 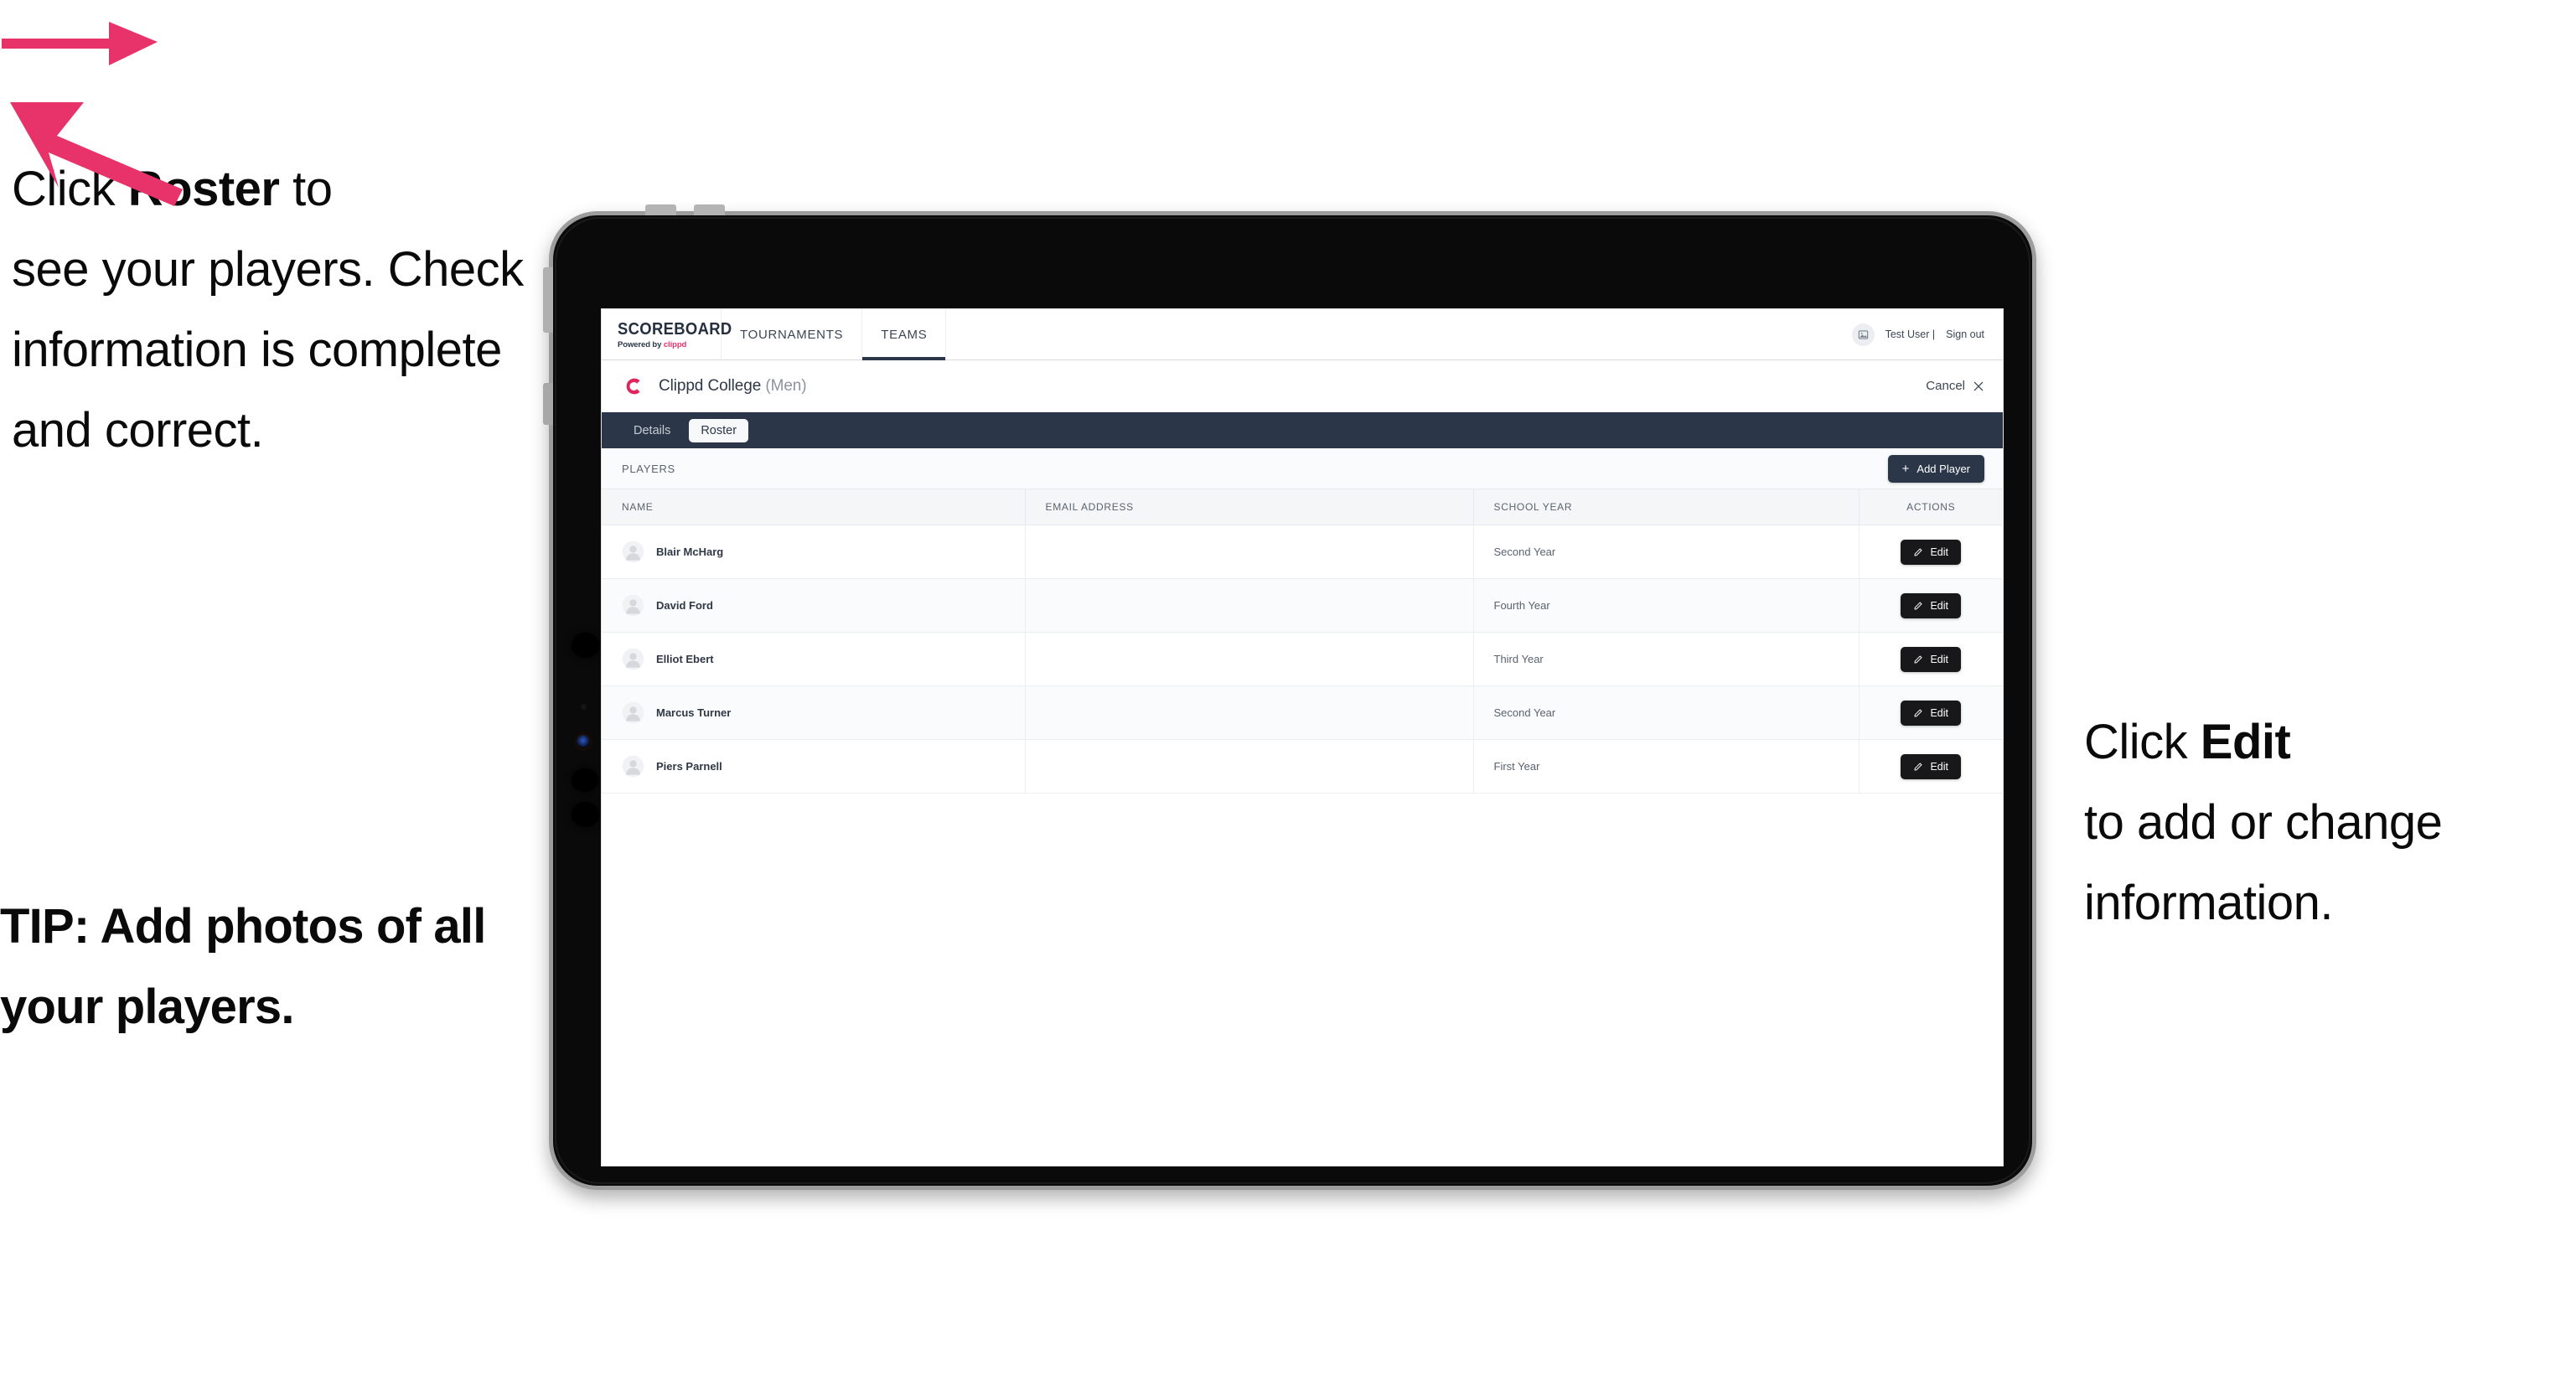 What do you see at coordinates (1927, 334) in the screenshot?
I see `user-area: Test User | Sign out` at bounding box center [1927, 334].